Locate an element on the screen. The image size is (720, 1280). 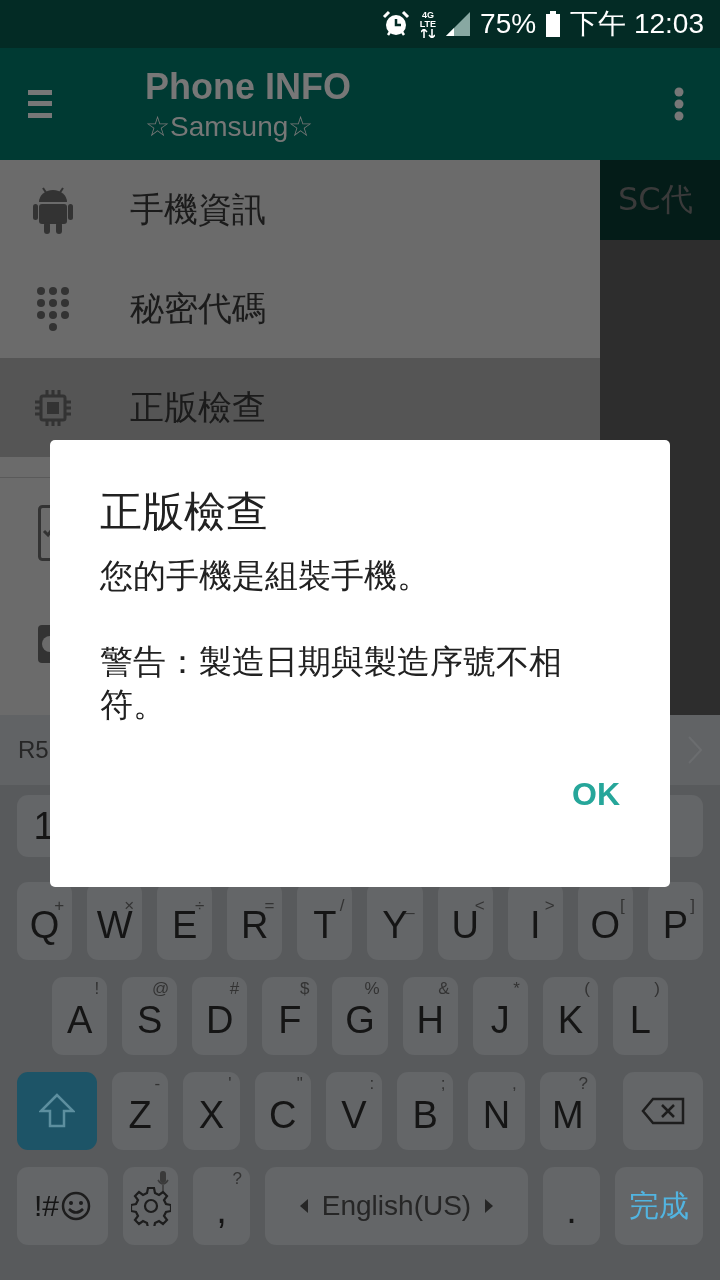
dialog-title: 正版檢查 is located at coordinates (184, 512).